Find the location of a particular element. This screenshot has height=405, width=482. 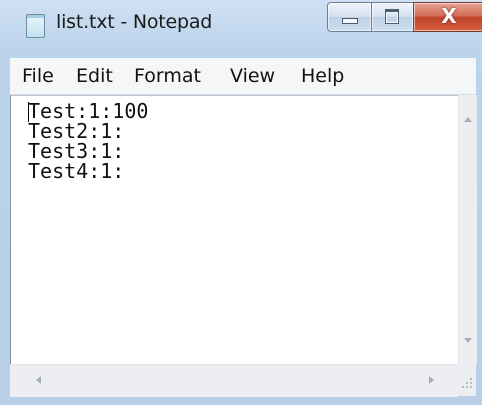

horizontal-scrollbar is located at coordinates (234, 380).